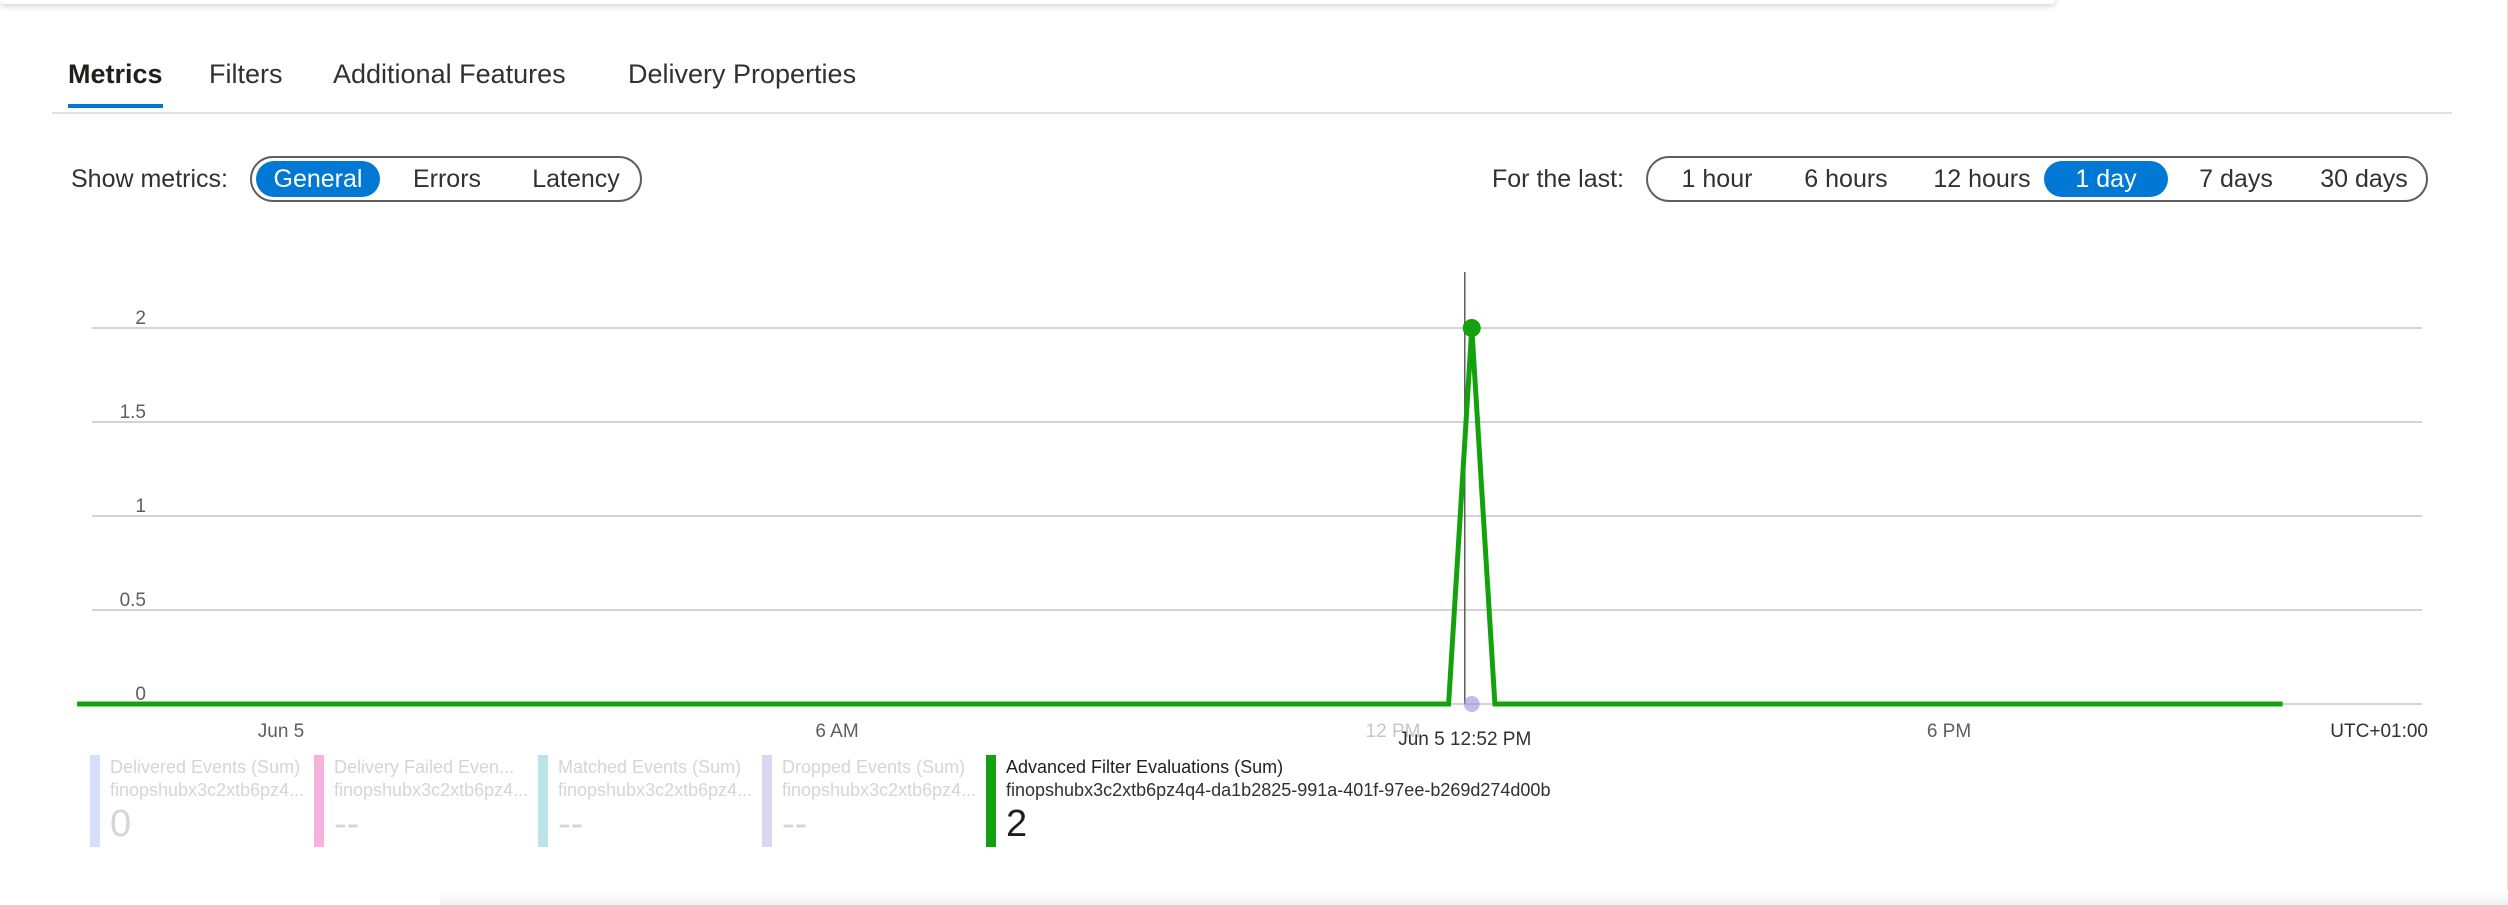 The width and height of the screenshot is (2508, 905). Describe the element at coordinates (1471, 328) in the screenshot. I see `data-point-marker` at that location.